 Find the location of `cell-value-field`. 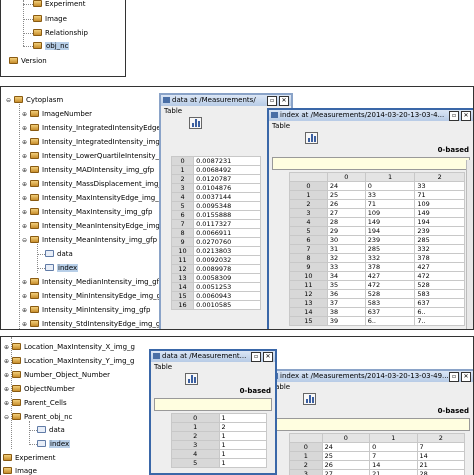

cell-value-field is located at coordinates (371, 424).